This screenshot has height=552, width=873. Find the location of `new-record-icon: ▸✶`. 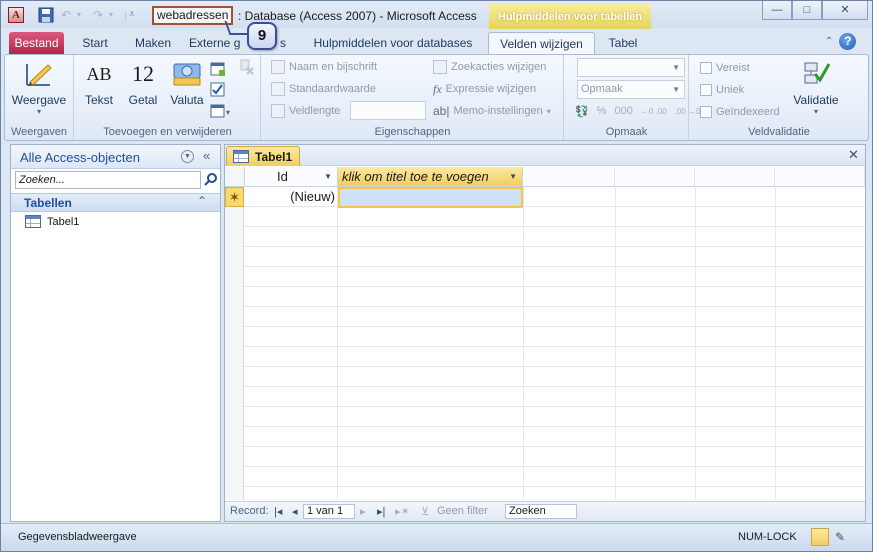

new-record-icon: ▸✶ is located at coordinates (402, 511).